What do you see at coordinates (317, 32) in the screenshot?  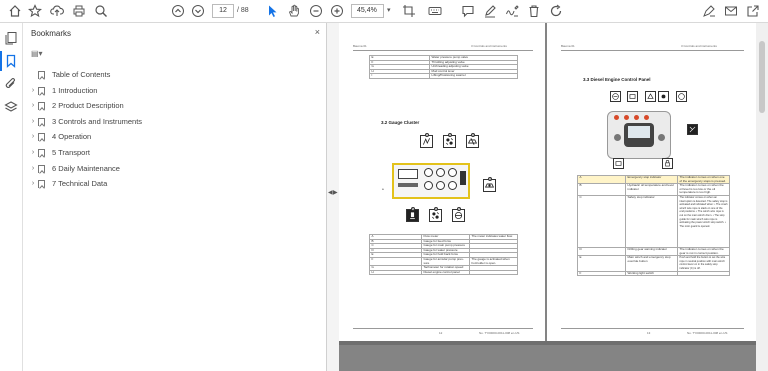 I see `close-icon: ×` at bounding box center [317, 32].